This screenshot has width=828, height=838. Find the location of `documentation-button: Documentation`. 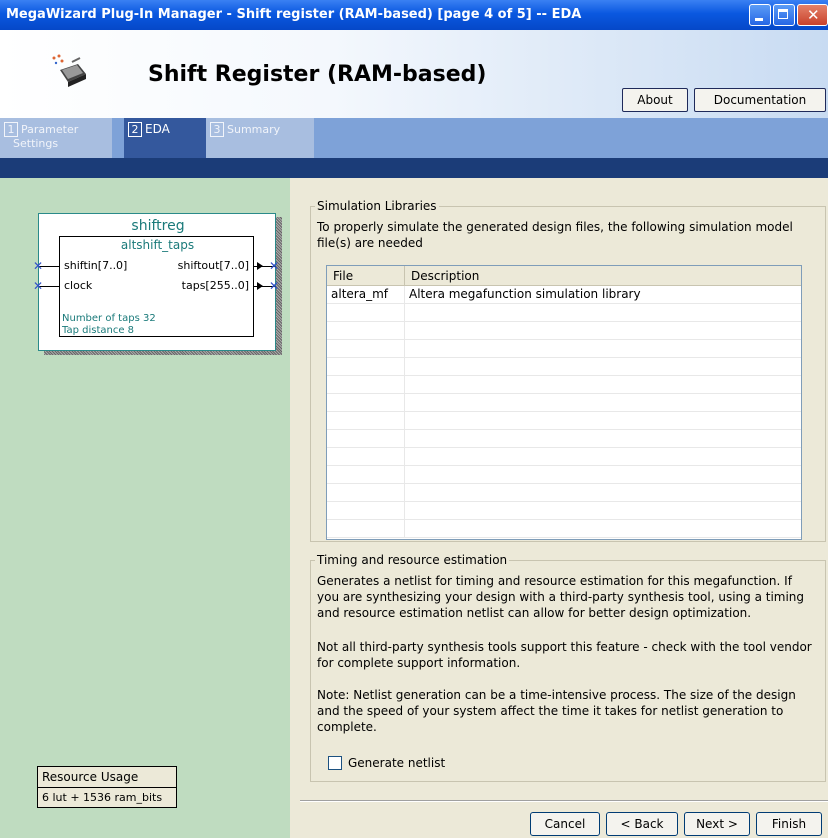

documentation-button: Documentation is located at coordinates (760, 100).